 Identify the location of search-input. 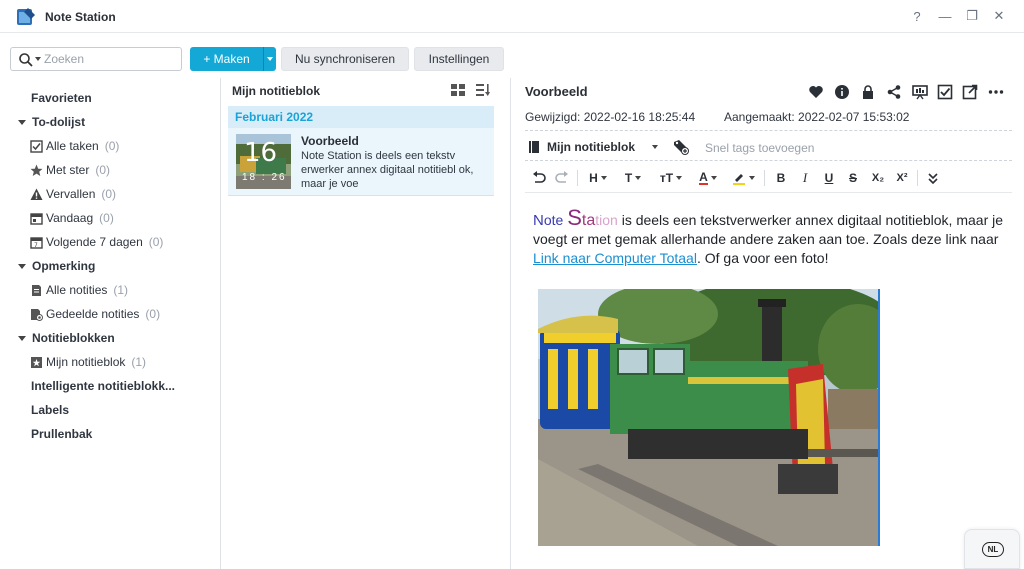
(109, 59).